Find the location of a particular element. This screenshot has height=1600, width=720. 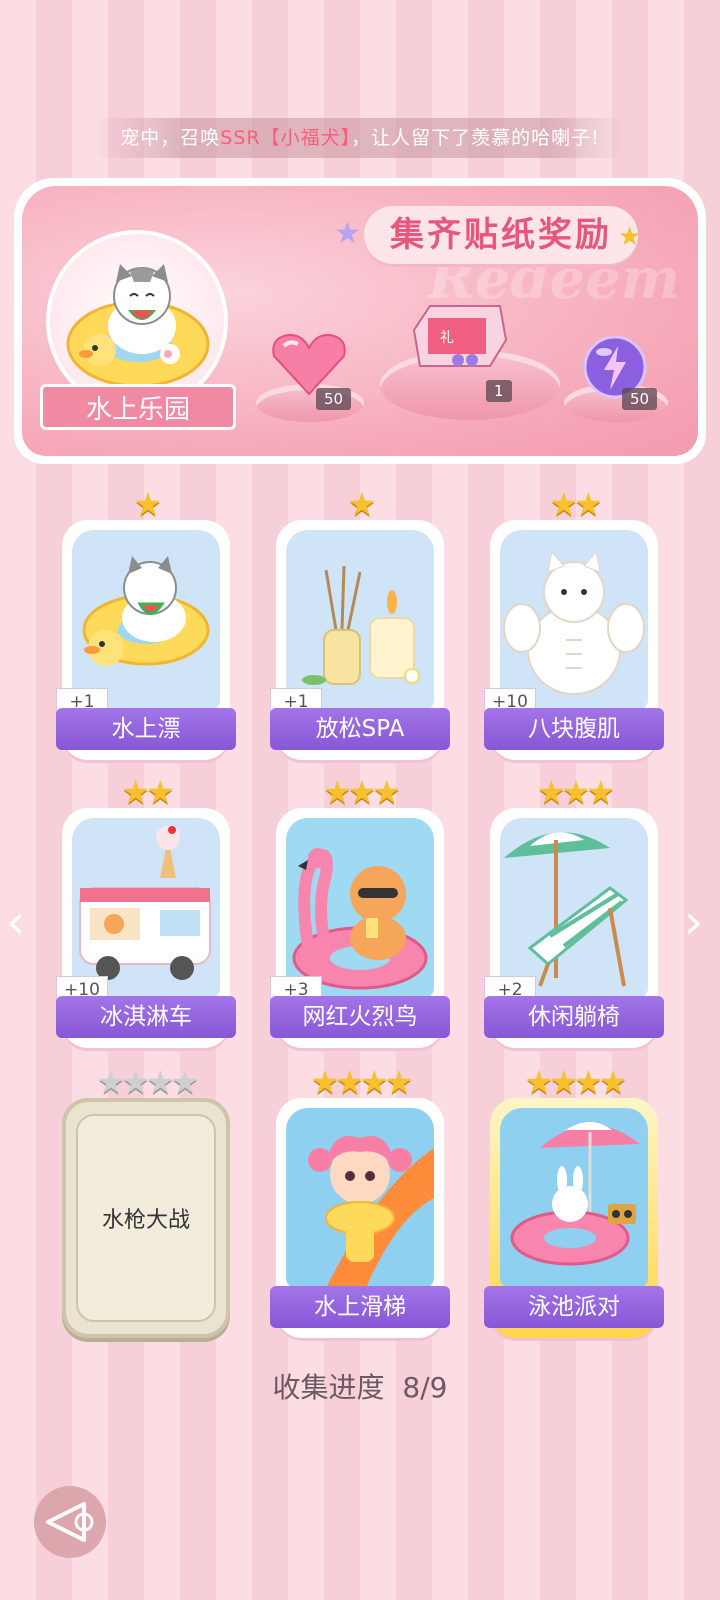

sticker-card-abs: ★★ +10 八块腹肌 is located at coordinates (574, 623).